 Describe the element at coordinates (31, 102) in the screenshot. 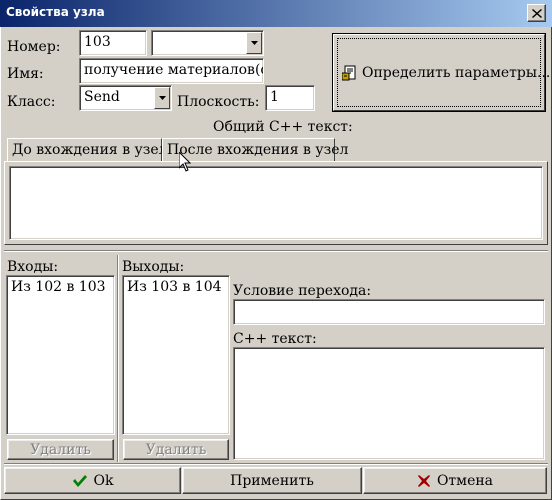

I see `class-label: Класс:` at that location.